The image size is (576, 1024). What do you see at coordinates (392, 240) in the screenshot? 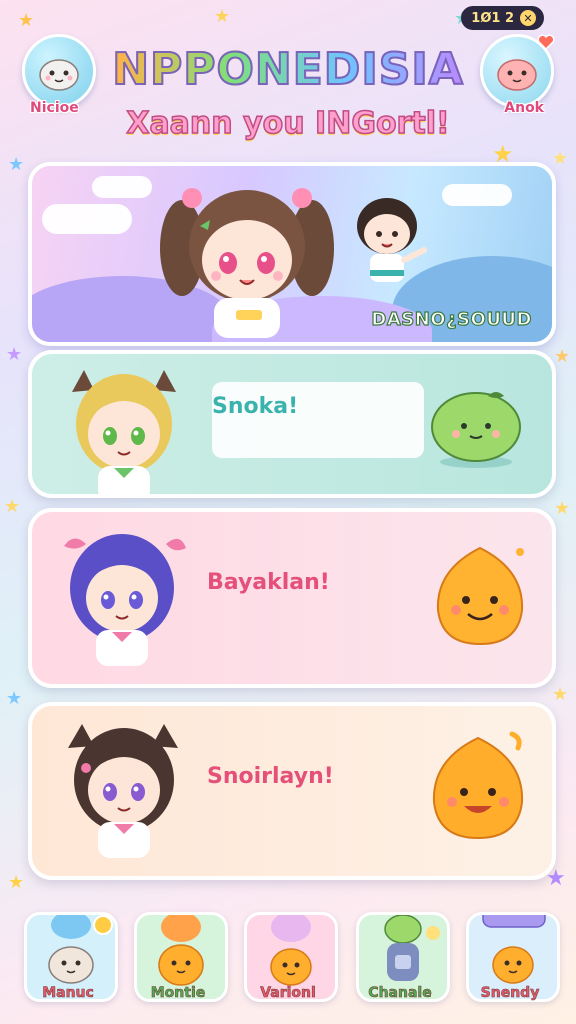
I see `chibi-boy-character` at bounding box center [392, 240].